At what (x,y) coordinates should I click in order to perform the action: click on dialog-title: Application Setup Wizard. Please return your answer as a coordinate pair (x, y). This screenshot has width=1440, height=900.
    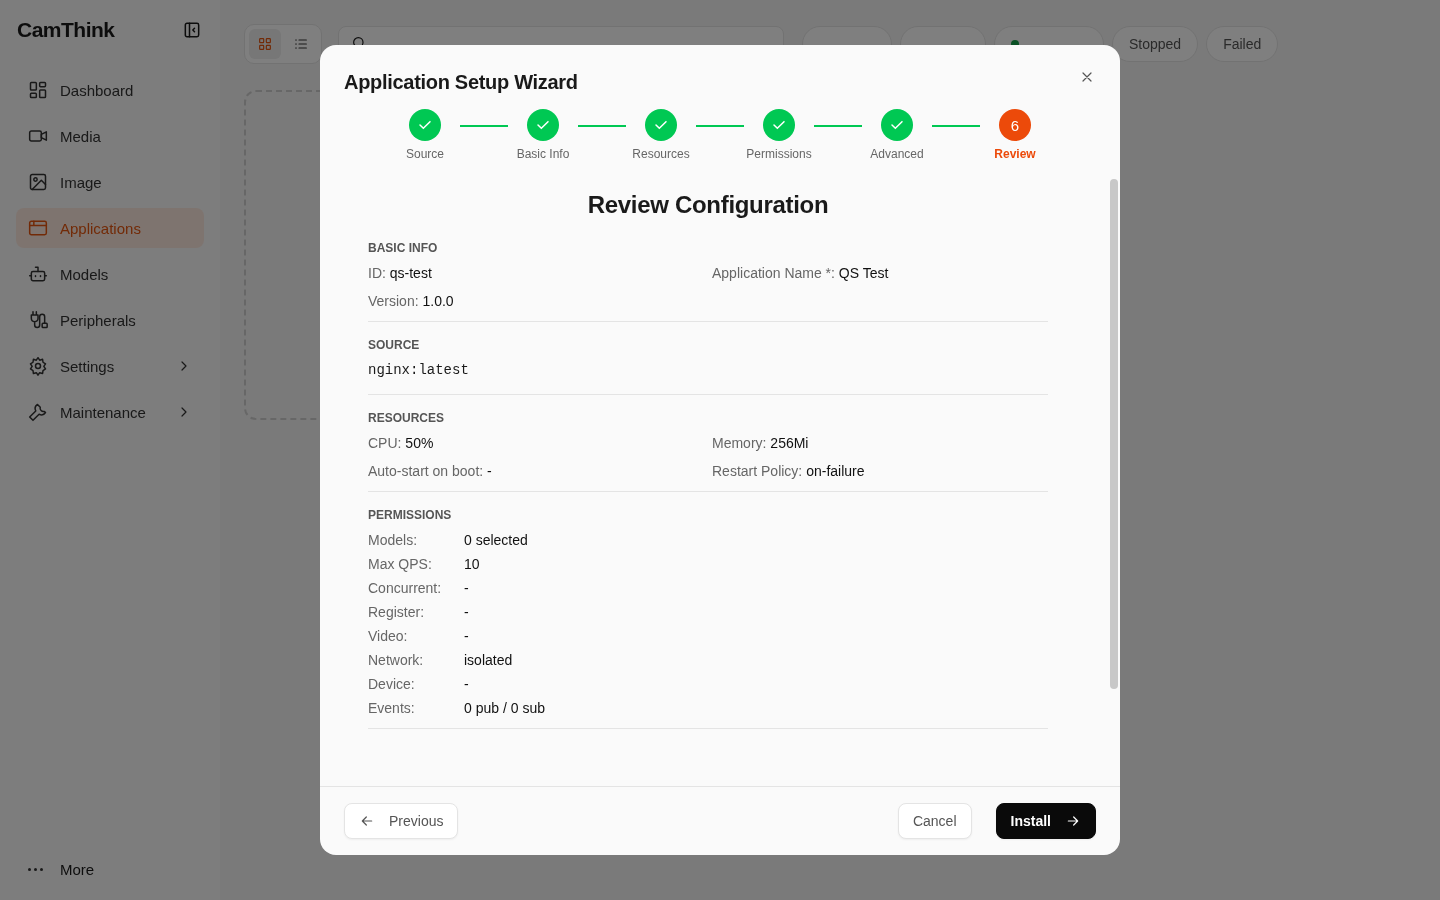
    Looking at the image, I should click on (461, 82).